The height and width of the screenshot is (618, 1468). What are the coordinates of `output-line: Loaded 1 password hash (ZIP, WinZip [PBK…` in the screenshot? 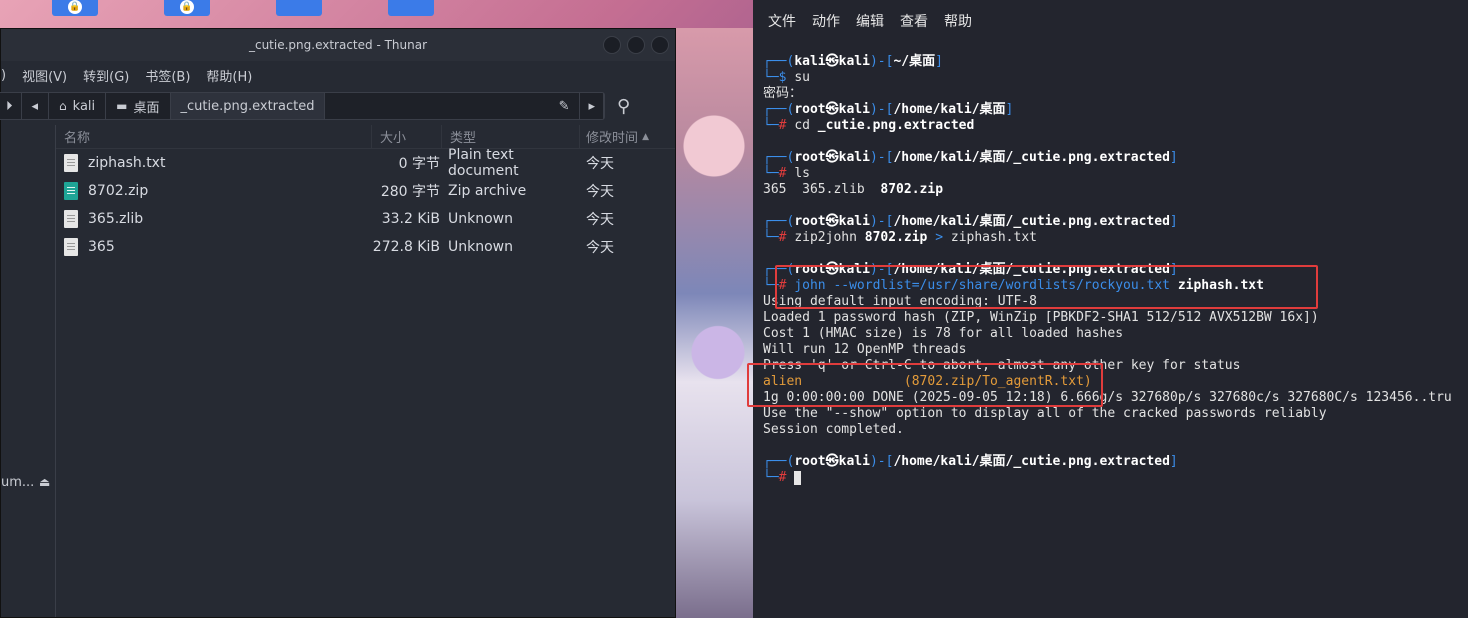 It's located at (1041, 317).